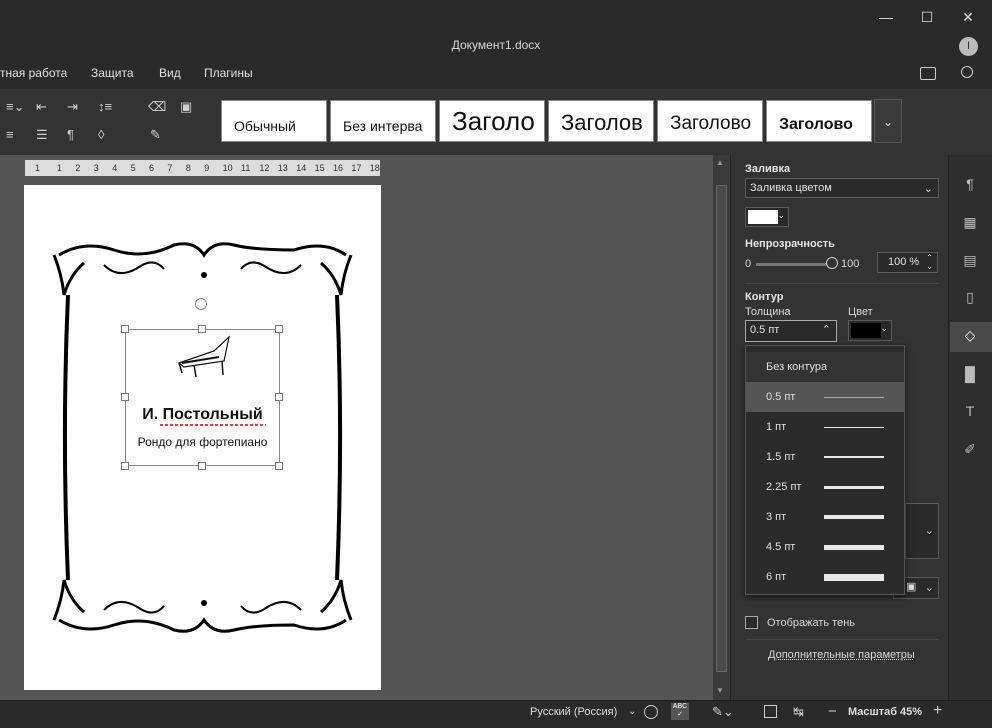 This screenshot has height=728, width=992. What do you see at coordinates (282, 168) in the screenshot?
I see `ruler-label: 13` at bounding box center [282, 168].